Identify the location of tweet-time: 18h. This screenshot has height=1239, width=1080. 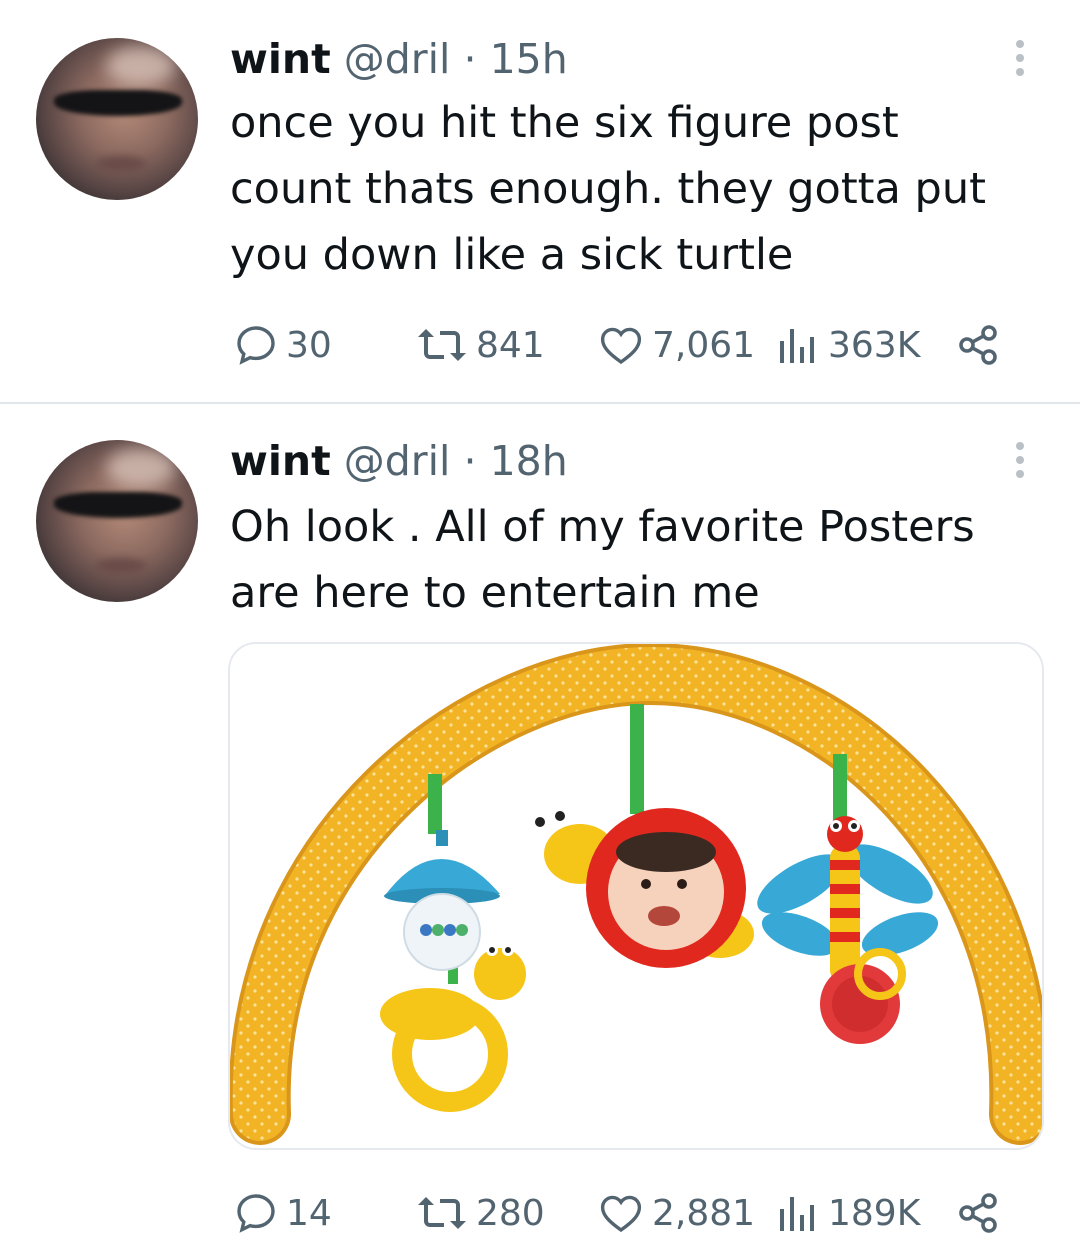
(529, 461).